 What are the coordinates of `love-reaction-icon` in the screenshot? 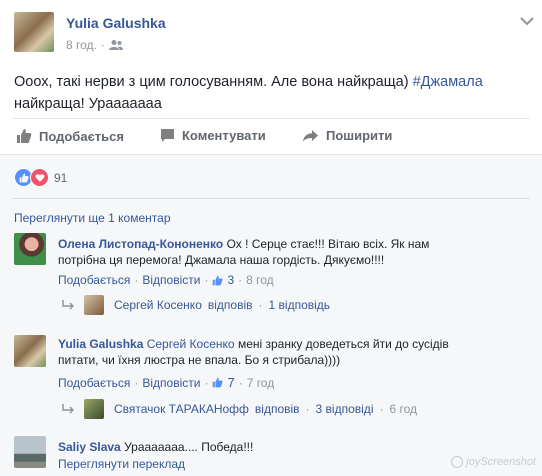 It's located at (39, 177).